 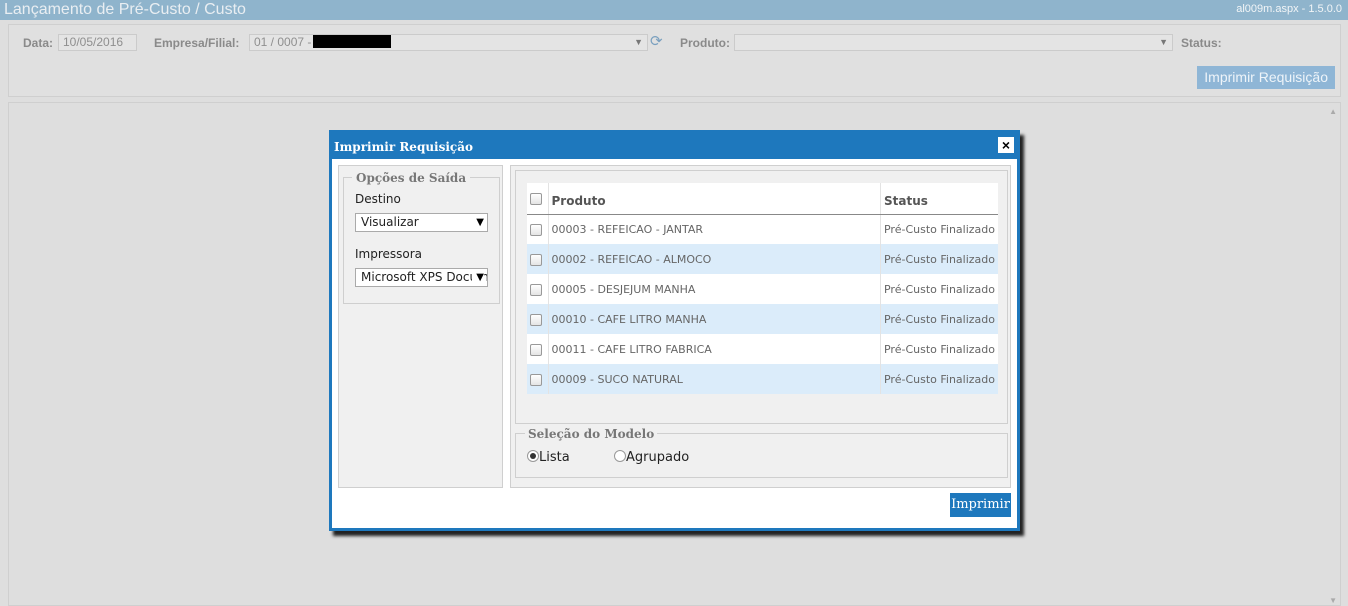 What do you see at coordinates (1333, 111) in the screenshot?
I see `scroll-up-icon: ▲` at bounding box center [1333, 111].